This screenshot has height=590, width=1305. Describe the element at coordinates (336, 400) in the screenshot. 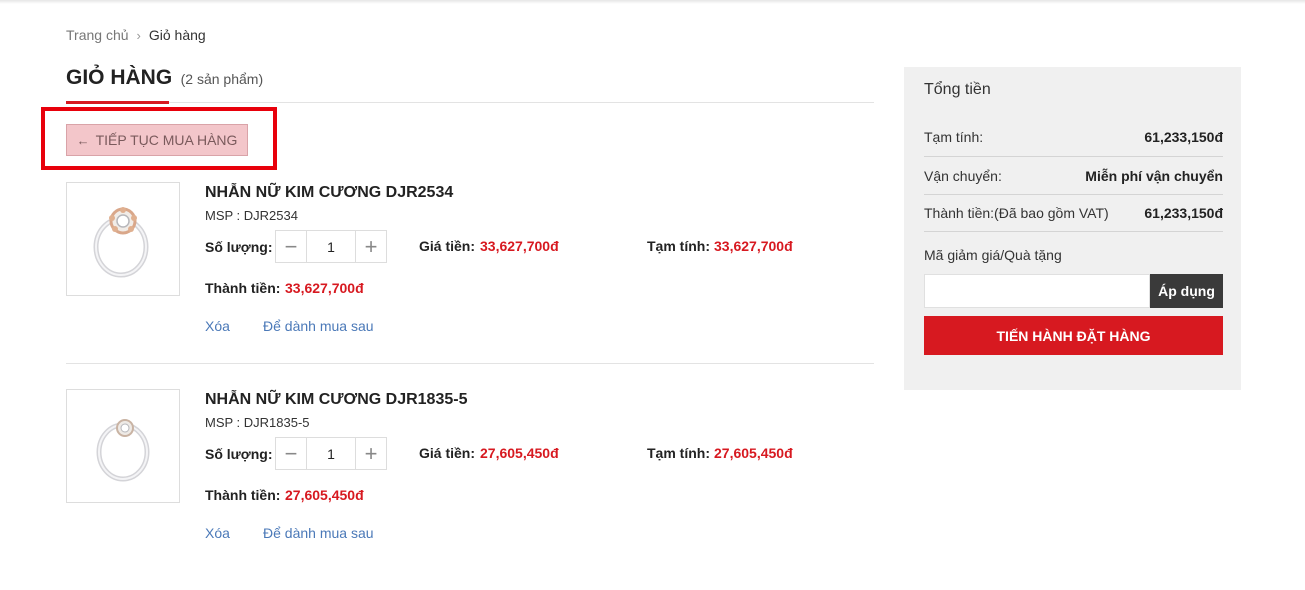

I see `product-name: NHẪN NỮ KIM CƯƠNG DJR1835-5` at that location.